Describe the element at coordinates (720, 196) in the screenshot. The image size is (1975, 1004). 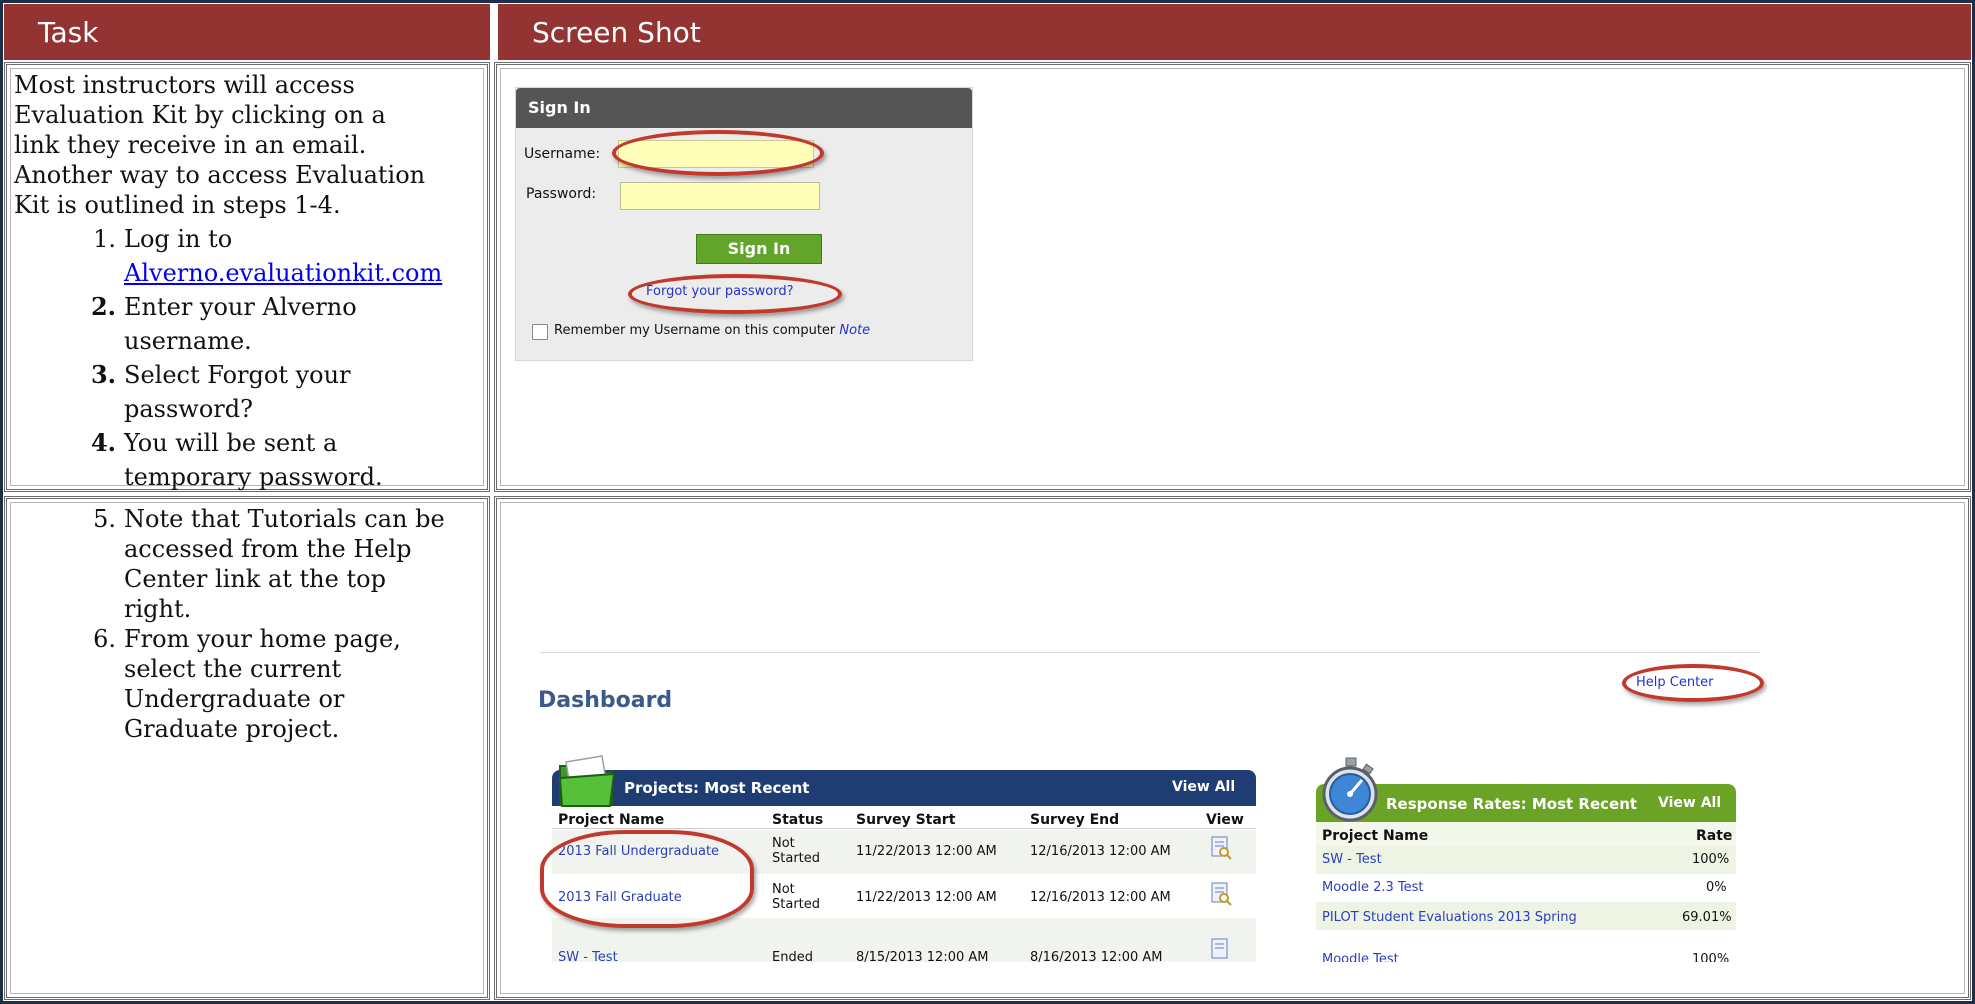
I see `password-field` at that location.